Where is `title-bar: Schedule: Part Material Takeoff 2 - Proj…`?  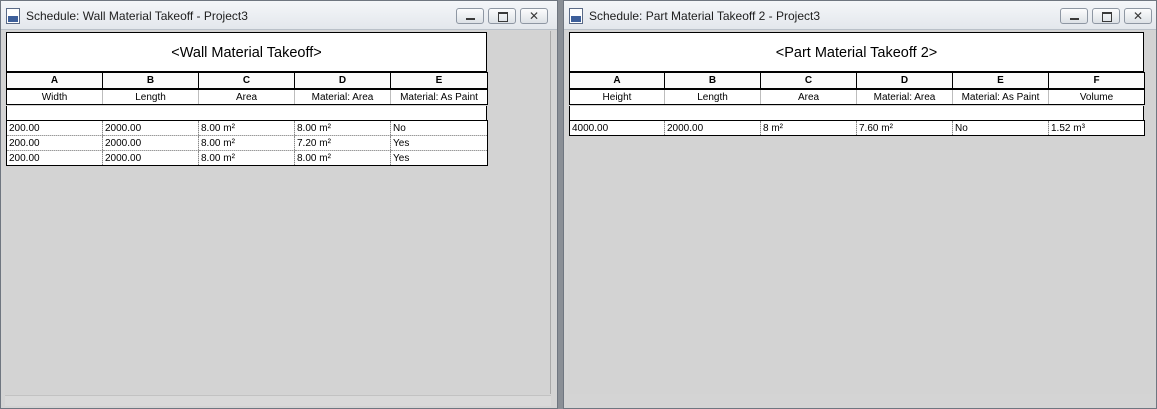
title-bar: Schedule: Part Material Takeoff 2 - Proj… is located at coordinates (860, 15).